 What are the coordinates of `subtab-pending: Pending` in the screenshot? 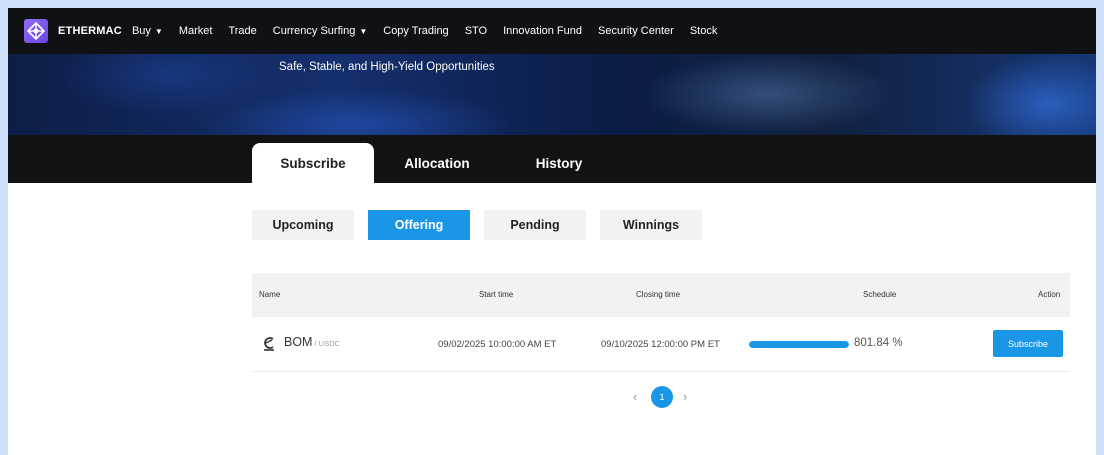 It's located at (535, 225).